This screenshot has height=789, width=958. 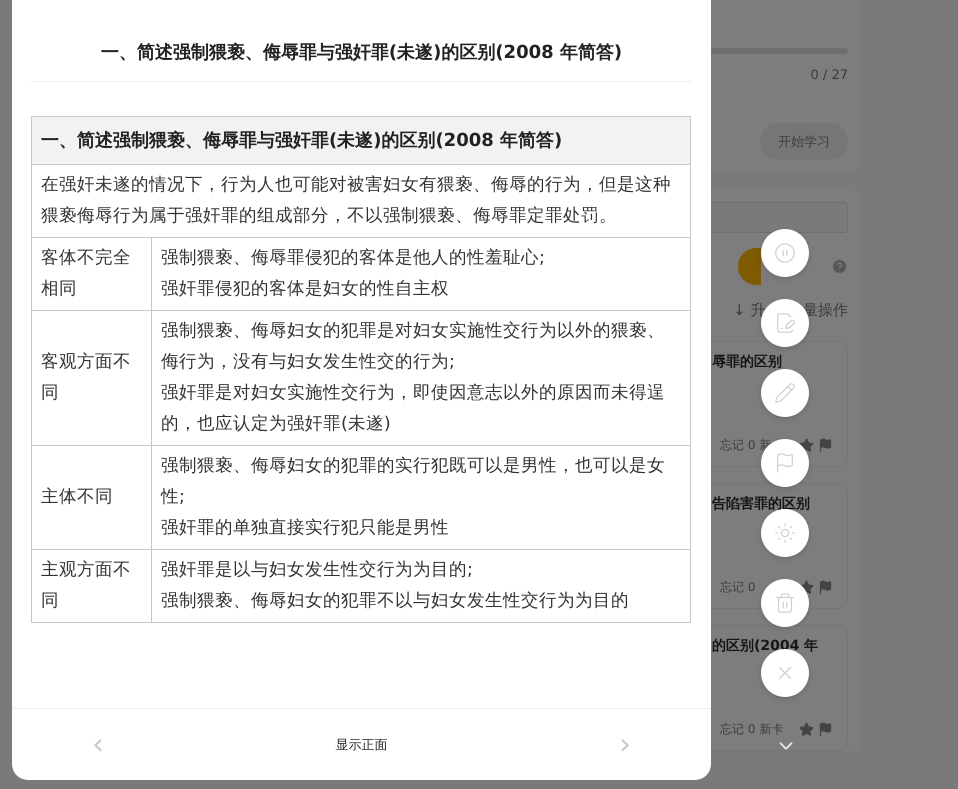 I want to click on table-cell: 强奸罪是以与妇女发生性交行为为目的; 强制猥亵、侮辱妇女的犯罪不以与妇女发生性交行为为目的, so click(x=421, y=586).